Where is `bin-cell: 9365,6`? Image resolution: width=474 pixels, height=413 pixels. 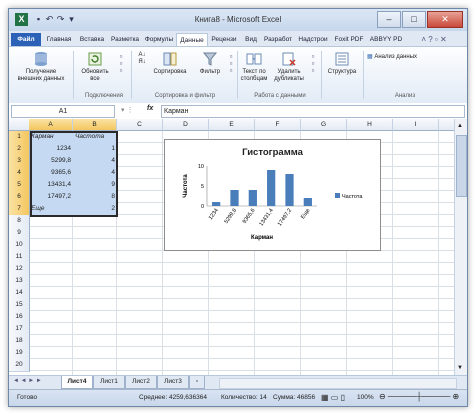 bin-cell: 9365,6 is located at coordinates (51, 173).